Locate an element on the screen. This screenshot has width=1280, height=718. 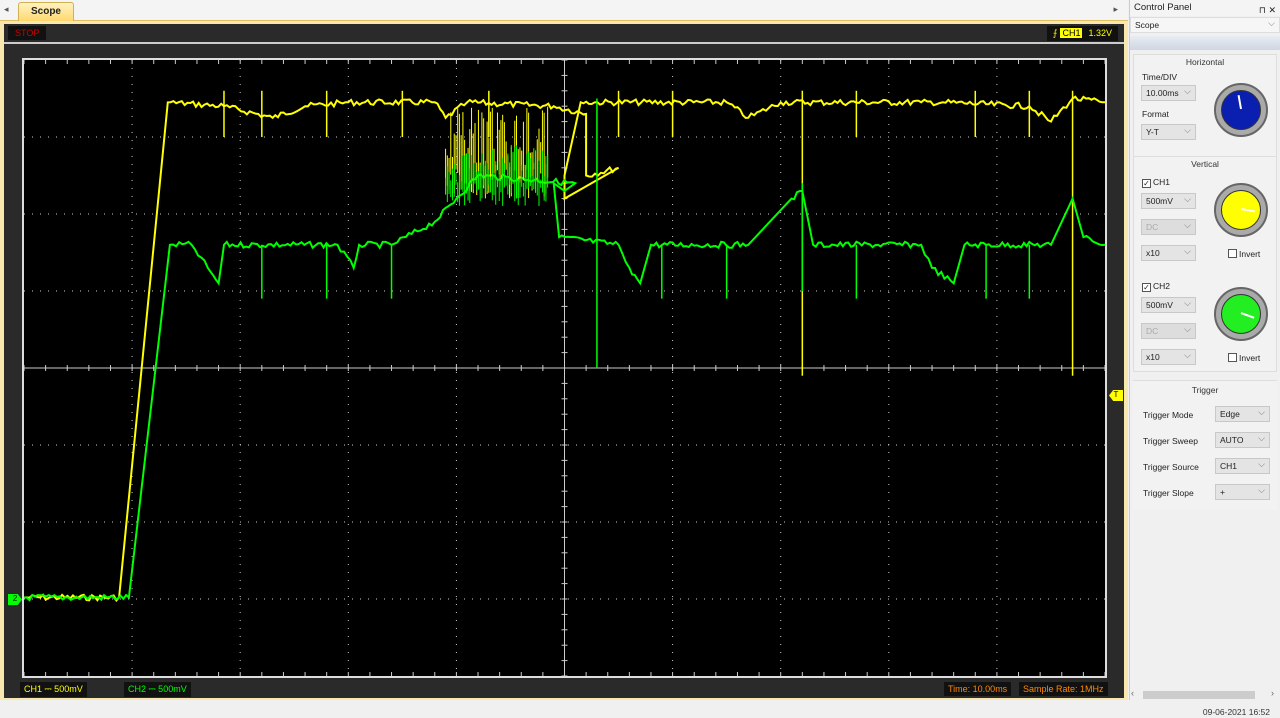
vertical-title: Vertical is located at coordinates (1205, 164).